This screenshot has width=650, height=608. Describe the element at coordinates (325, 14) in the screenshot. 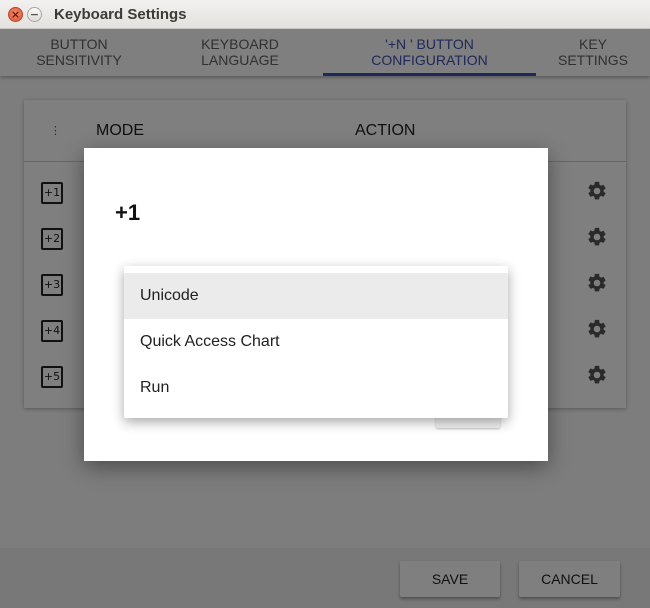

I see `title-bar: × − Keyboard Settings` at that location.